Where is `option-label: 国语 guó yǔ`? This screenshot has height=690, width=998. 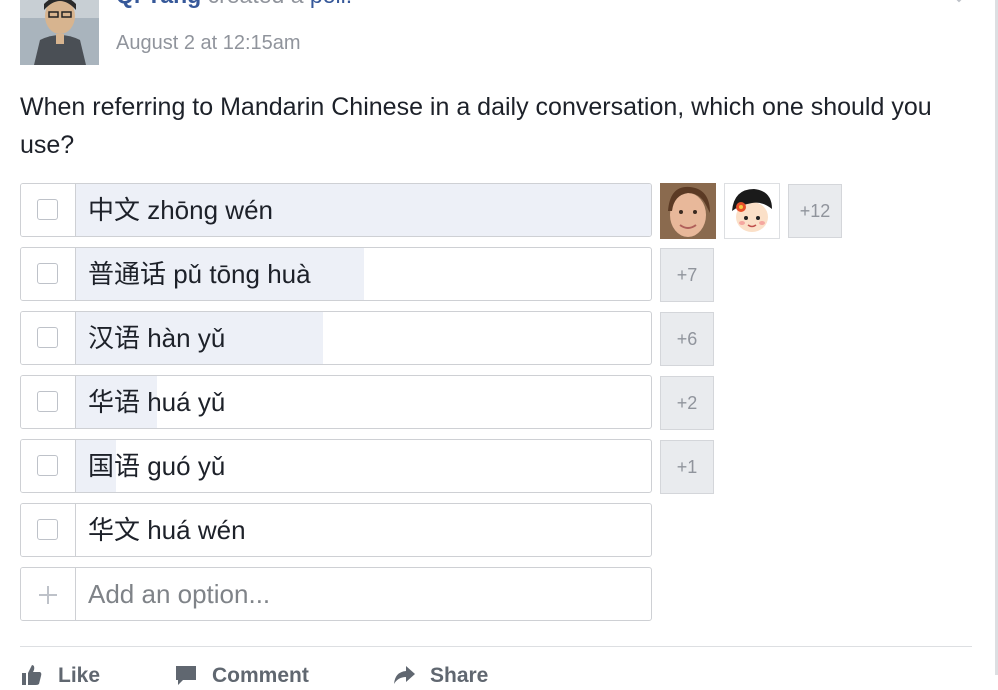
option-label: 国语 guó yǔ is located at coordinates (157, 466).